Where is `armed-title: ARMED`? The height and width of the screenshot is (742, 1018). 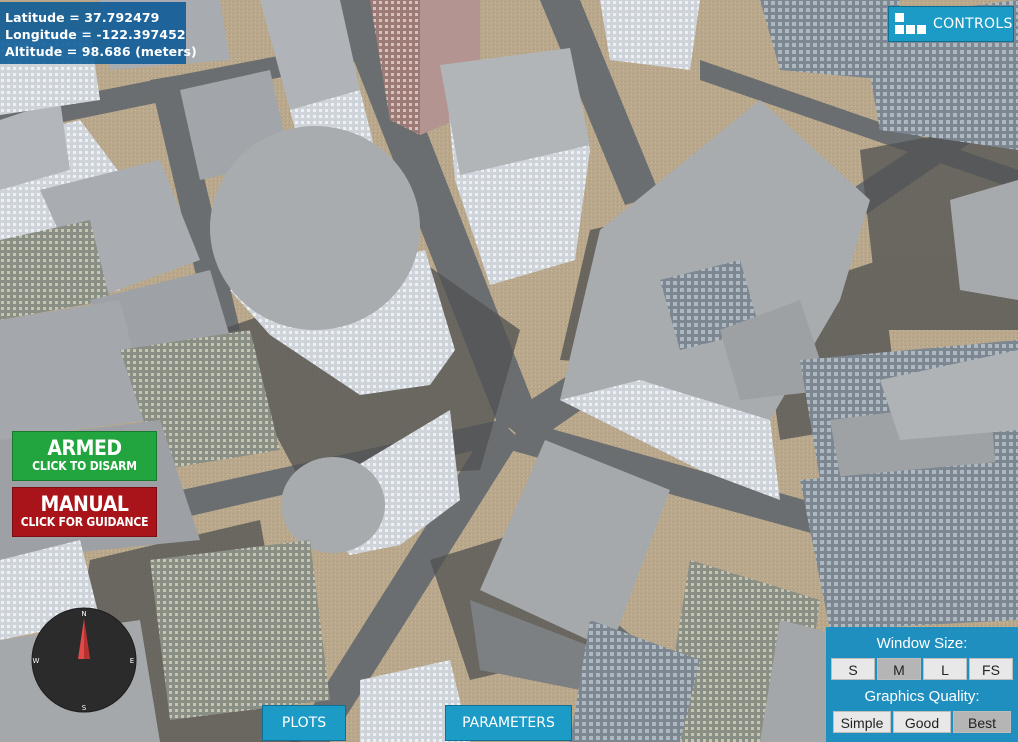
armed-title: ARMED is located at coordinates (84, 448).